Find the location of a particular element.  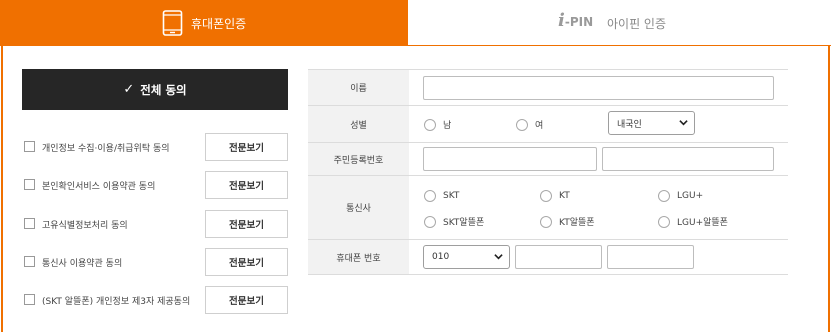

ipin-logo-i: i is located at coordinates (561, 20).